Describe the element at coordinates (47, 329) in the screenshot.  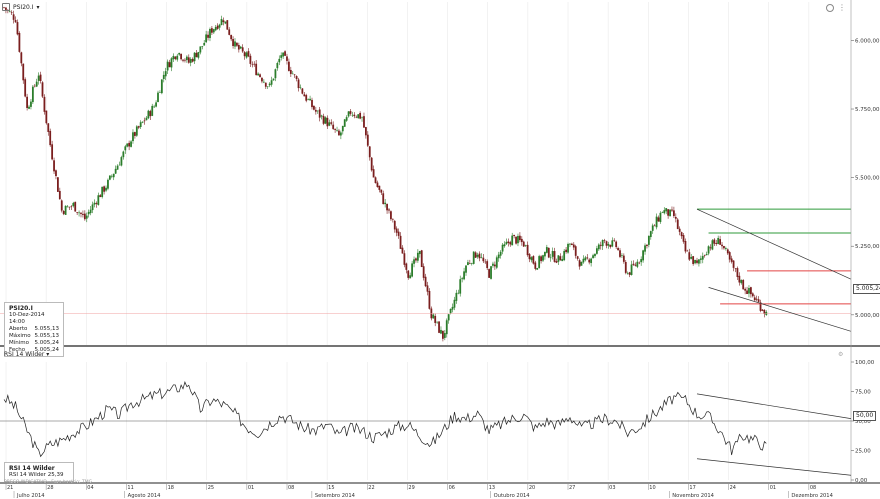
I see `info-value: 5.055,13` at that location.